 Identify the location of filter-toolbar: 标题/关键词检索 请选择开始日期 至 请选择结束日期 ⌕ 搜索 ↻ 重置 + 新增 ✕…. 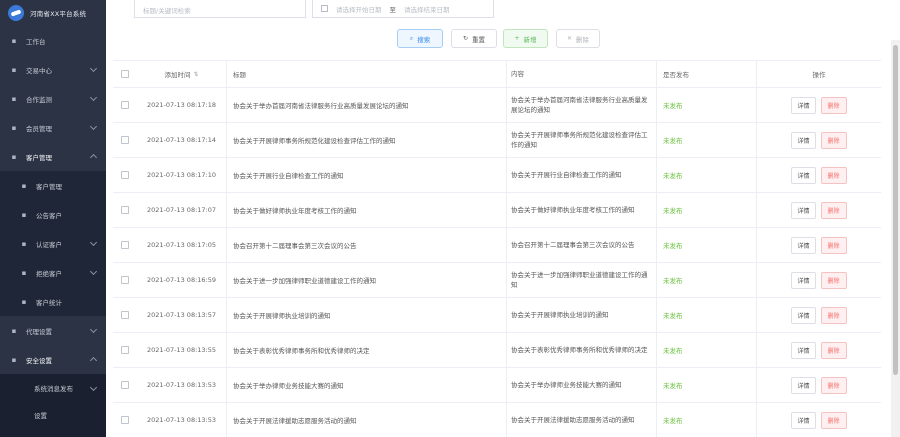
(503, 30).